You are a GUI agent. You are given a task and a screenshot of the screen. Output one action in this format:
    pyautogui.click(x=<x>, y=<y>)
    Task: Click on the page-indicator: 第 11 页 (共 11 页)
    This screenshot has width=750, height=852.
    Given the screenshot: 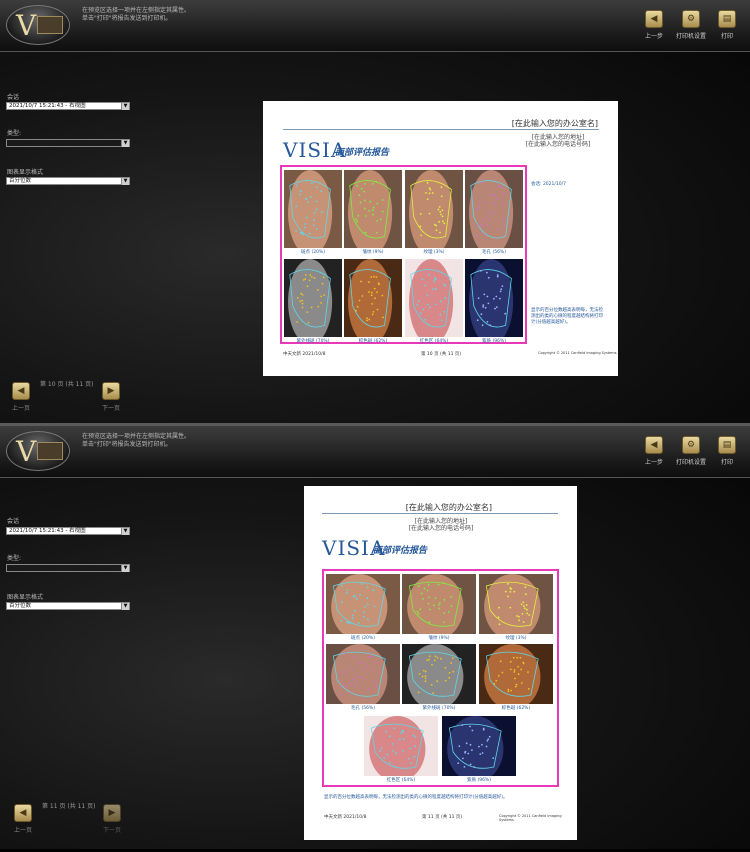 What is the action you would take?
    pyautogui.click(x=69, y=806)
    